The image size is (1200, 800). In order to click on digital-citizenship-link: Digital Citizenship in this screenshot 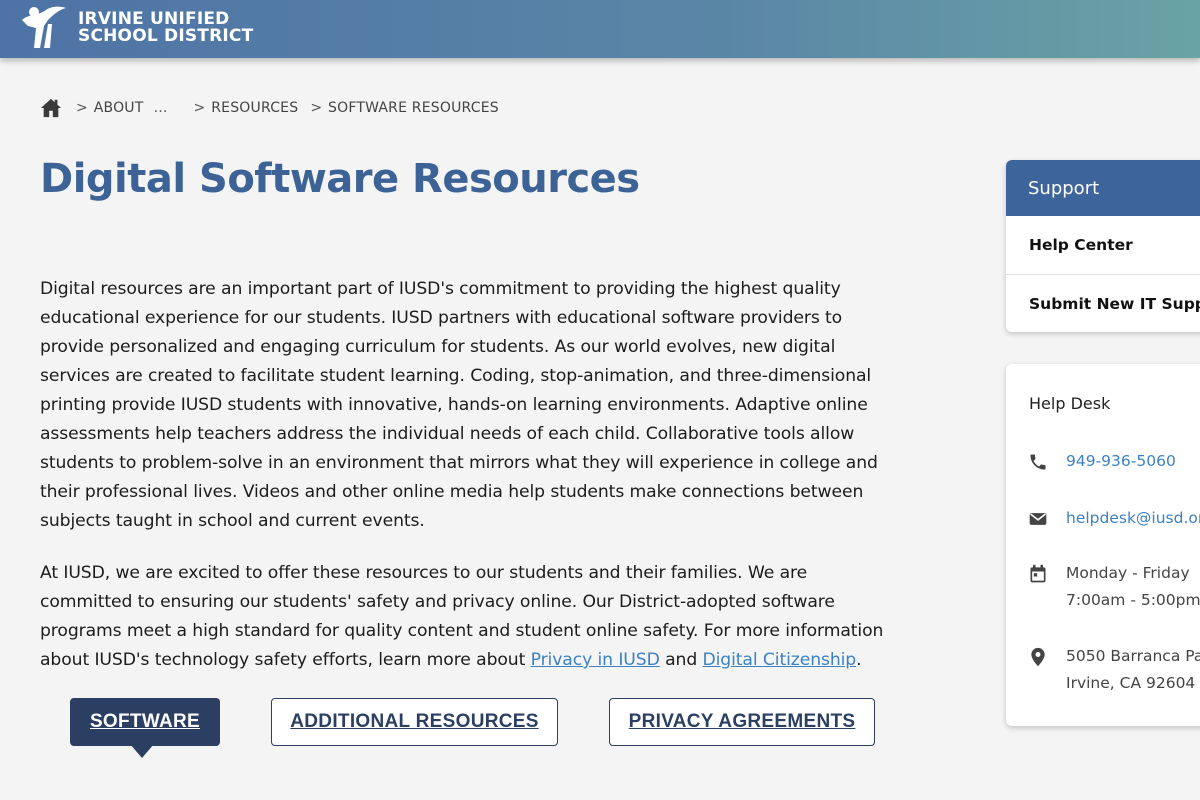, I will do `click(780, 660)`.